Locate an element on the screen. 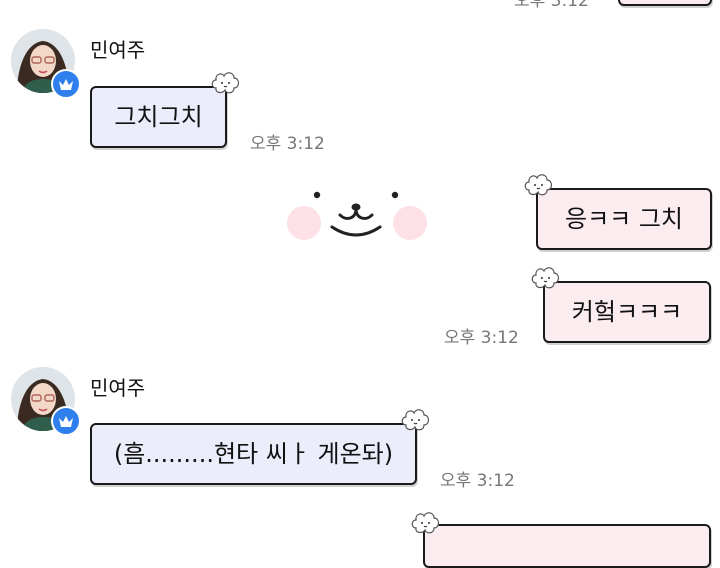 The width and height of the screenshot is (720, 568). received-message-bubble: 그치그치 is located at coordinates (158, 117).